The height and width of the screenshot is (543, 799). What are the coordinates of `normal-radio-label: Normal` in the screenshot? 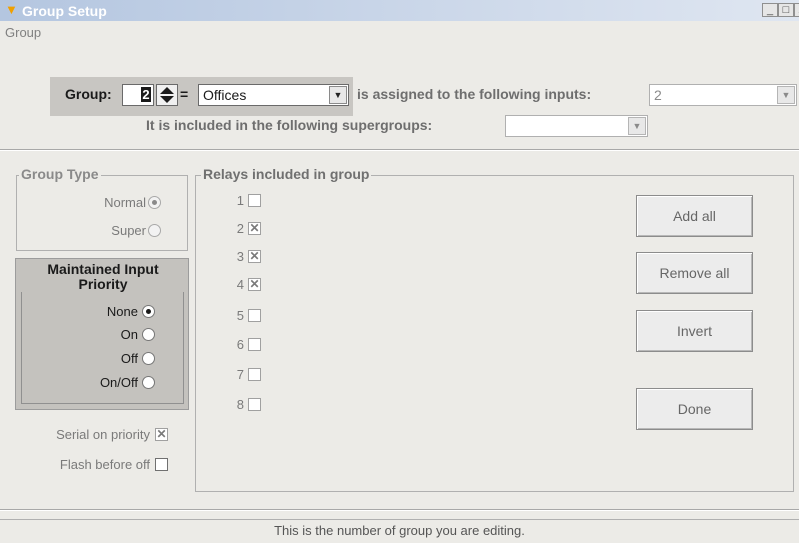 It's located at (125, 202).